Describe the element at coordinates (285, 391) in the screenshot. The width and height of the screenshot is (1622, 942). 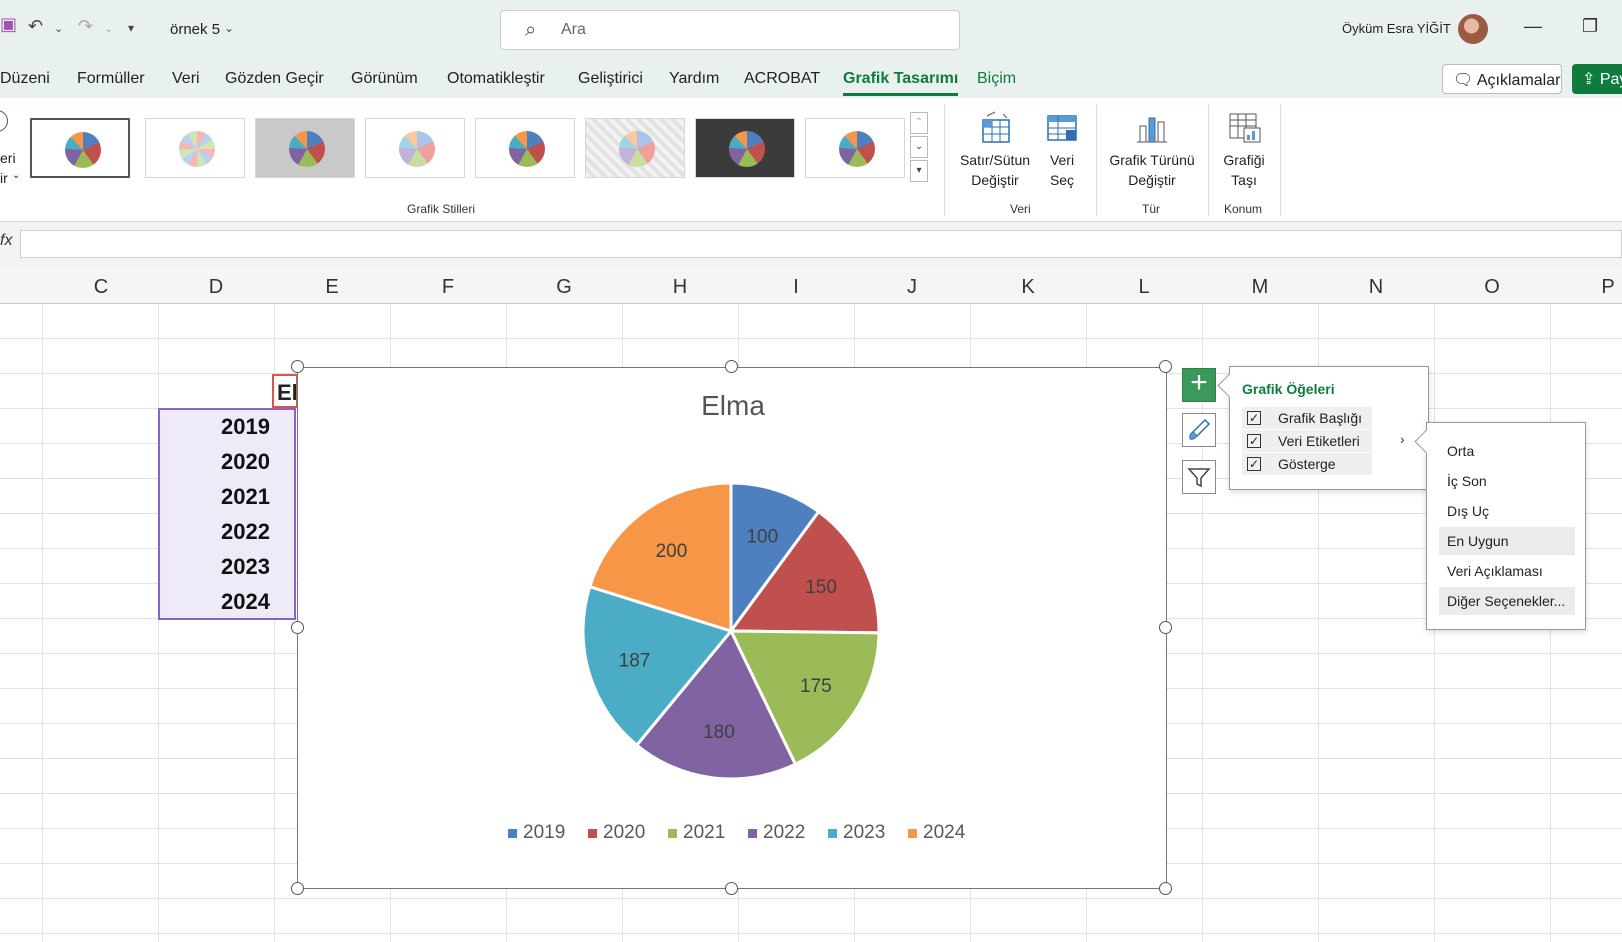
I see `header-cell-e: El` at that location.